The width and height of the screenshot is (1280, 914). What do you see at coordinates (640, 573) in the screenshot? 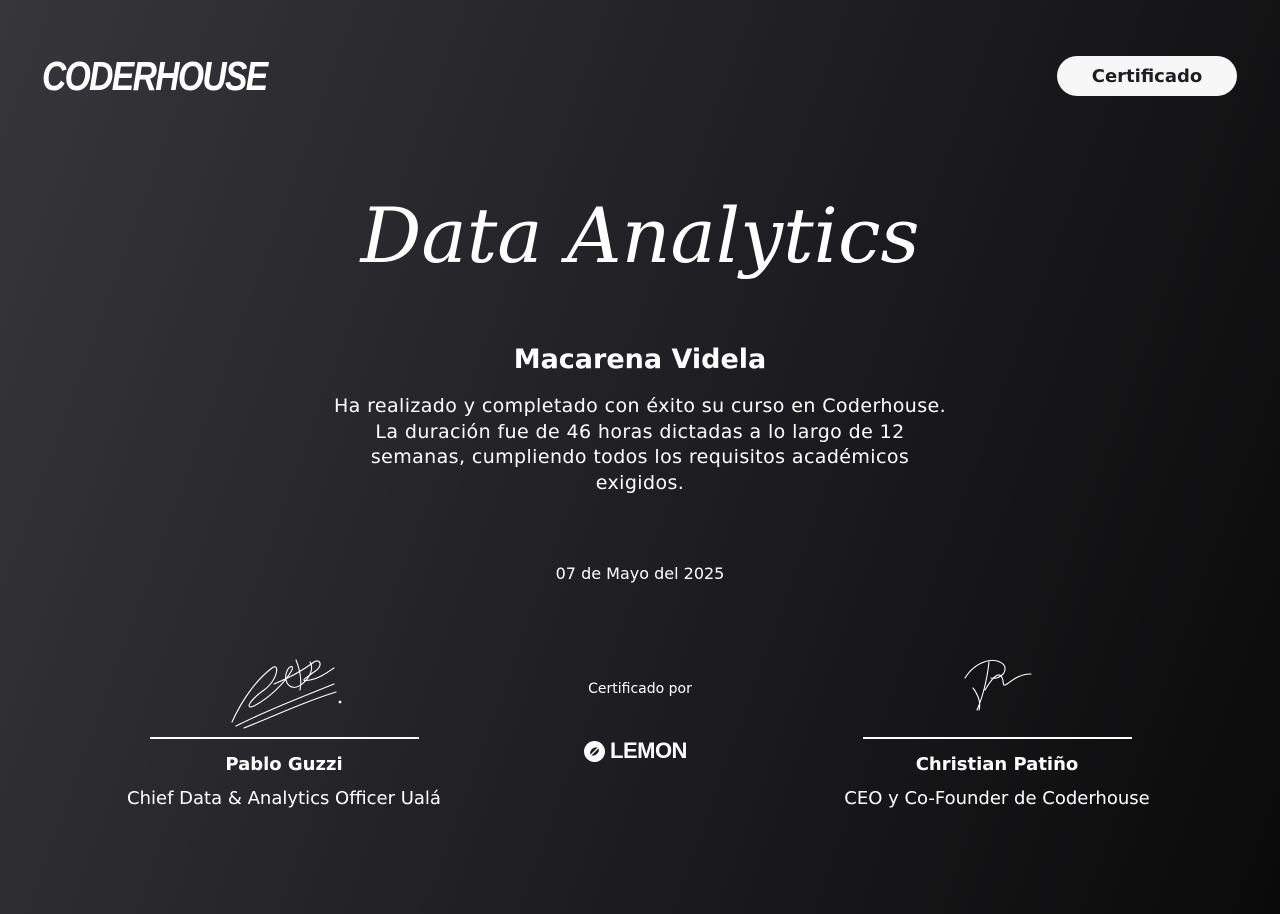
I see `issue-date: 07 de Mayo del 2025` at bounding box center [640, 573].